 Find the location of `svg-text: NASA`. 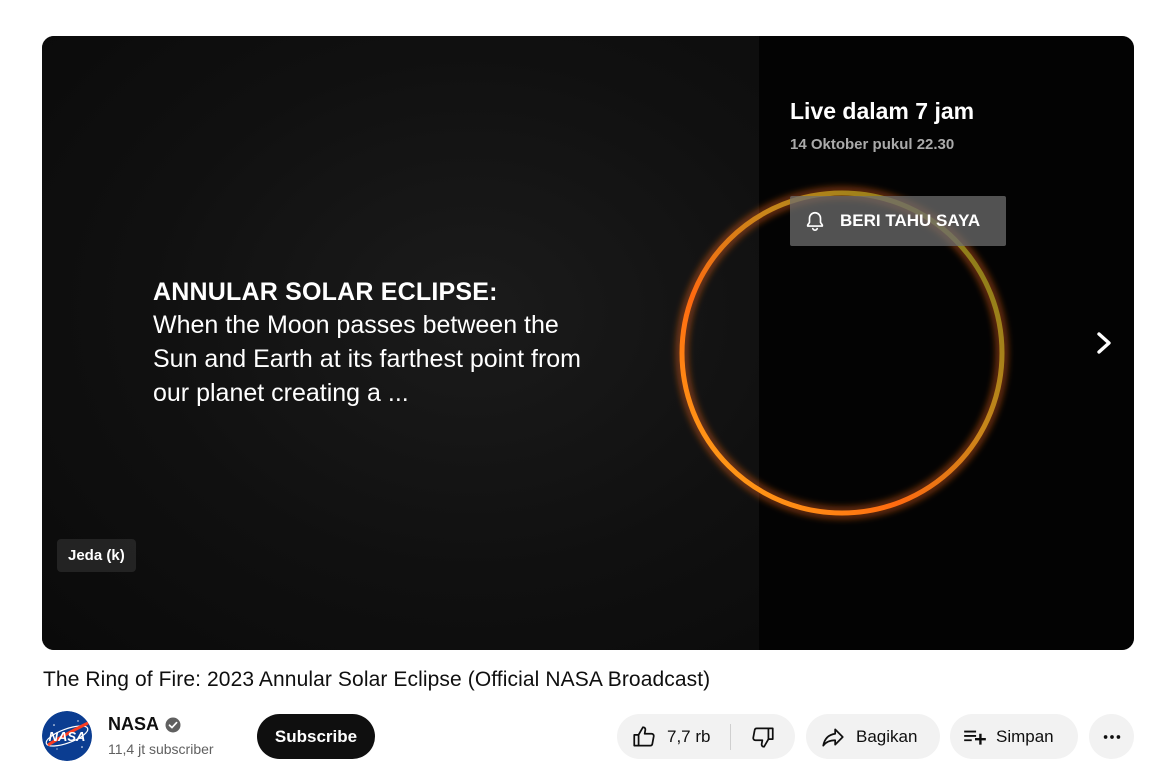

svg-text: NASA is located at coordinates (67, 736).